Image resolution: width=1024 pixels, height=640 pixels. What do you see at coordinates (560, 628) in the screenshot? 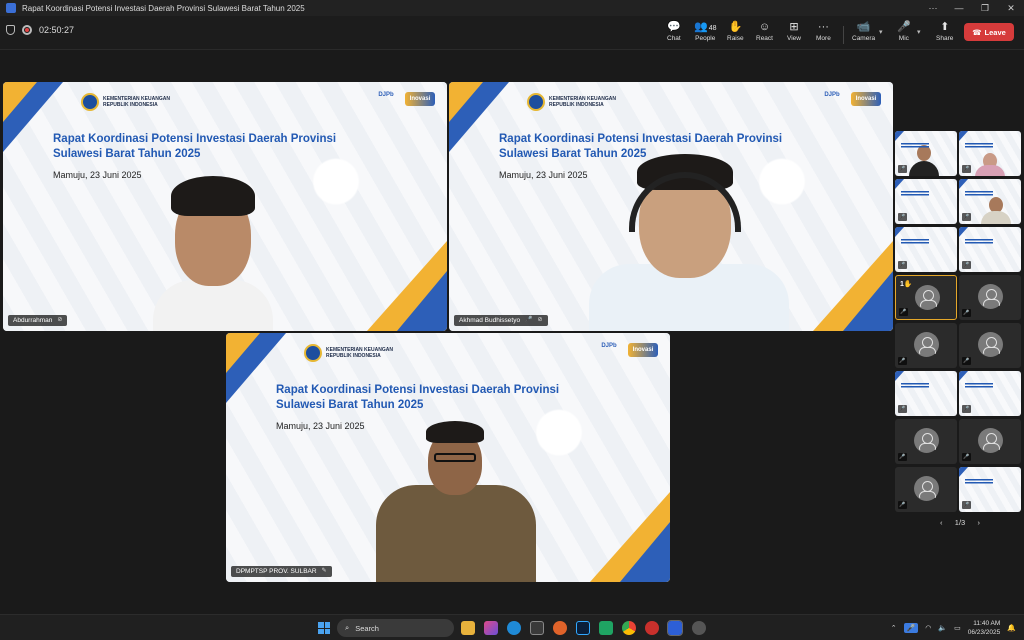
I see `firefox-icon` at bounding box center [560, 628].